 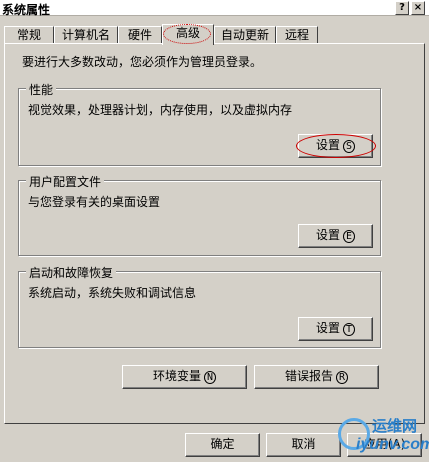 I want to click on ok-button: 确定, so click(x=222, y=445).